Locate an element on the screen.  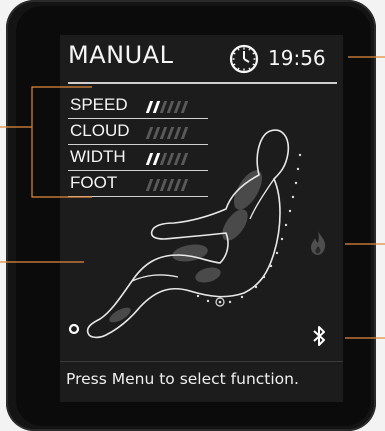
callout-params-bracket is located at coordinates (61, 142).